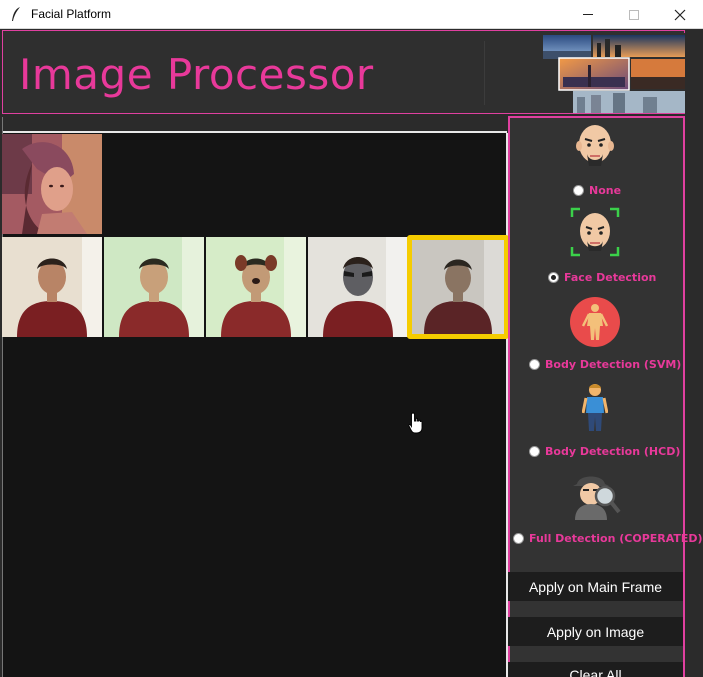 The width and height of the screenshot is (703, 677). Describe the element at coordinates (553, 277) in the screenshot. I see `radio-button-face-detection` at that location.